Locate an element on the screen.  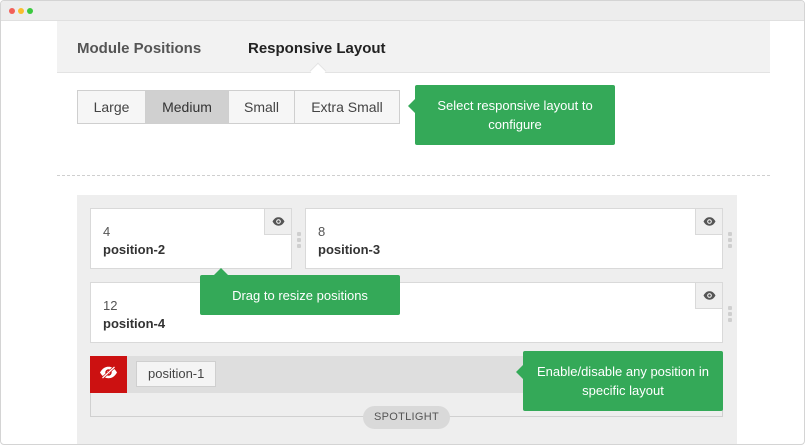
position-width: 12 is located at coordinates (110, 305).